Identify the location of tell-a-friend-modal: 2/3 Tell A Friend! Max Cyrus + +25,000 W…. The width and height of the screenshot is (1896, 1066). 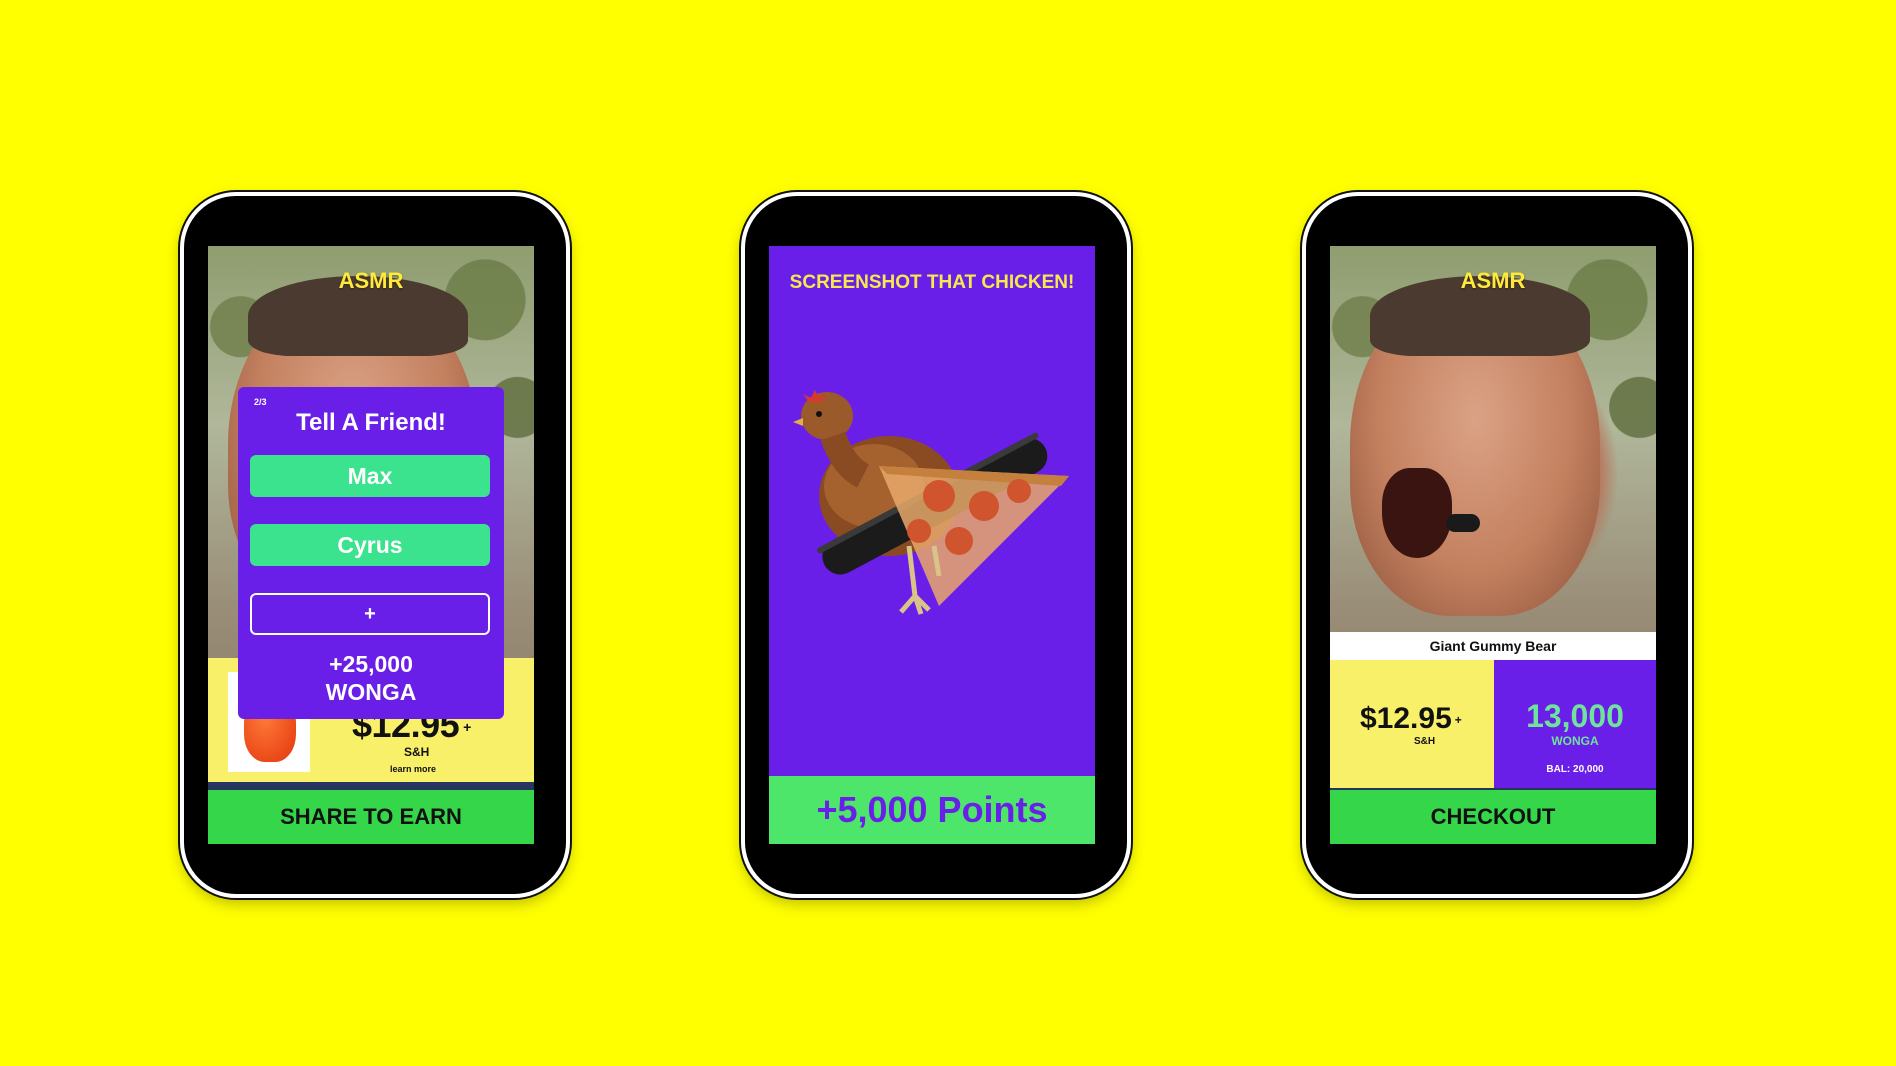
(371, 553).